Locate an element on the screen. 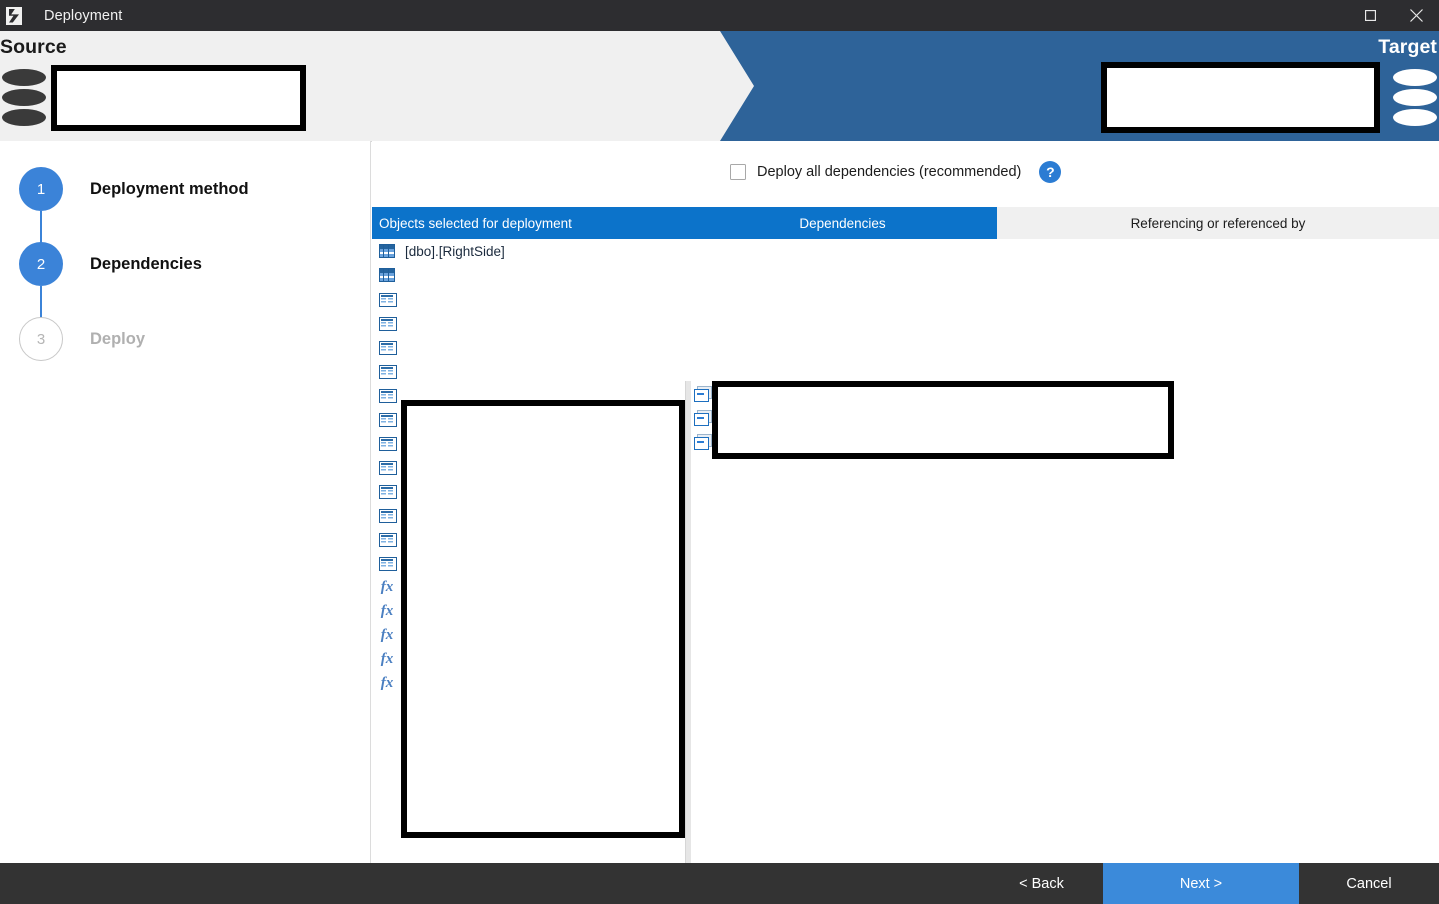 This screenshot has height=904, width=1439. sidebar-item-deployment-method: 1 Deployment method is located at coordinates (134, 189).